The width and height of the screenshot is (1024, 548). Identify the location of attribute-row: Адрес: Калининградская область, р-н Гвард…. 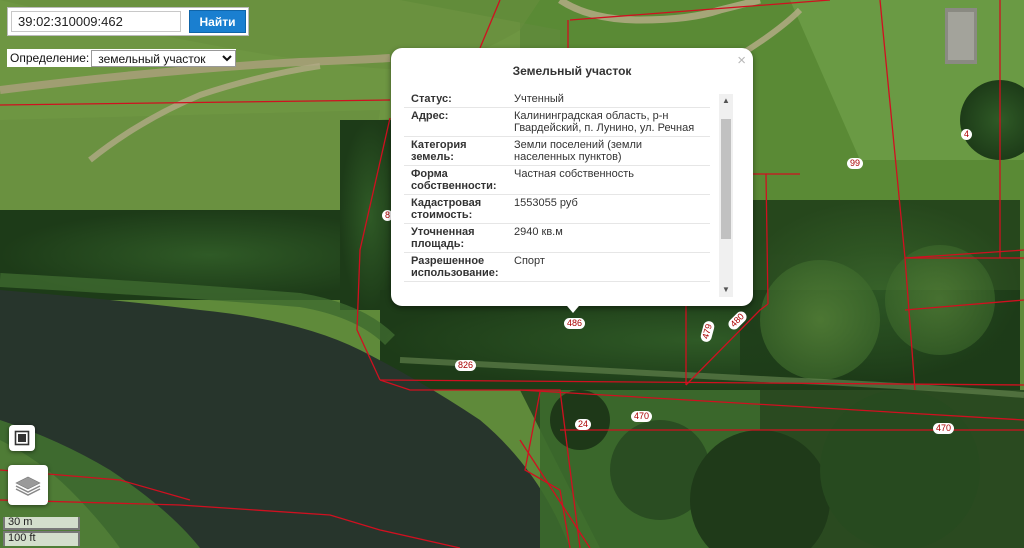
(557, 122).